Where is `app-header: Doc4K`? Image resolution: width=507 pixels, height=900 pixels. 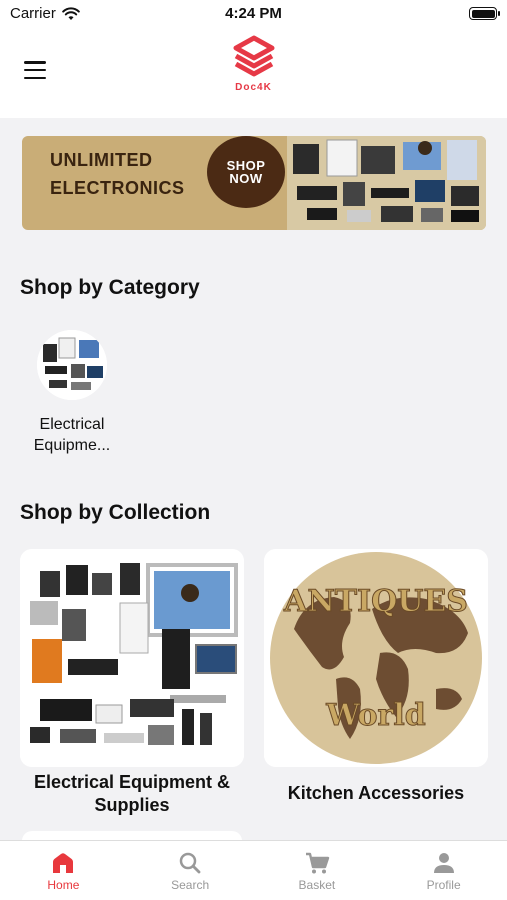
app-header: Doc4K is located at coordinates (253, 73).